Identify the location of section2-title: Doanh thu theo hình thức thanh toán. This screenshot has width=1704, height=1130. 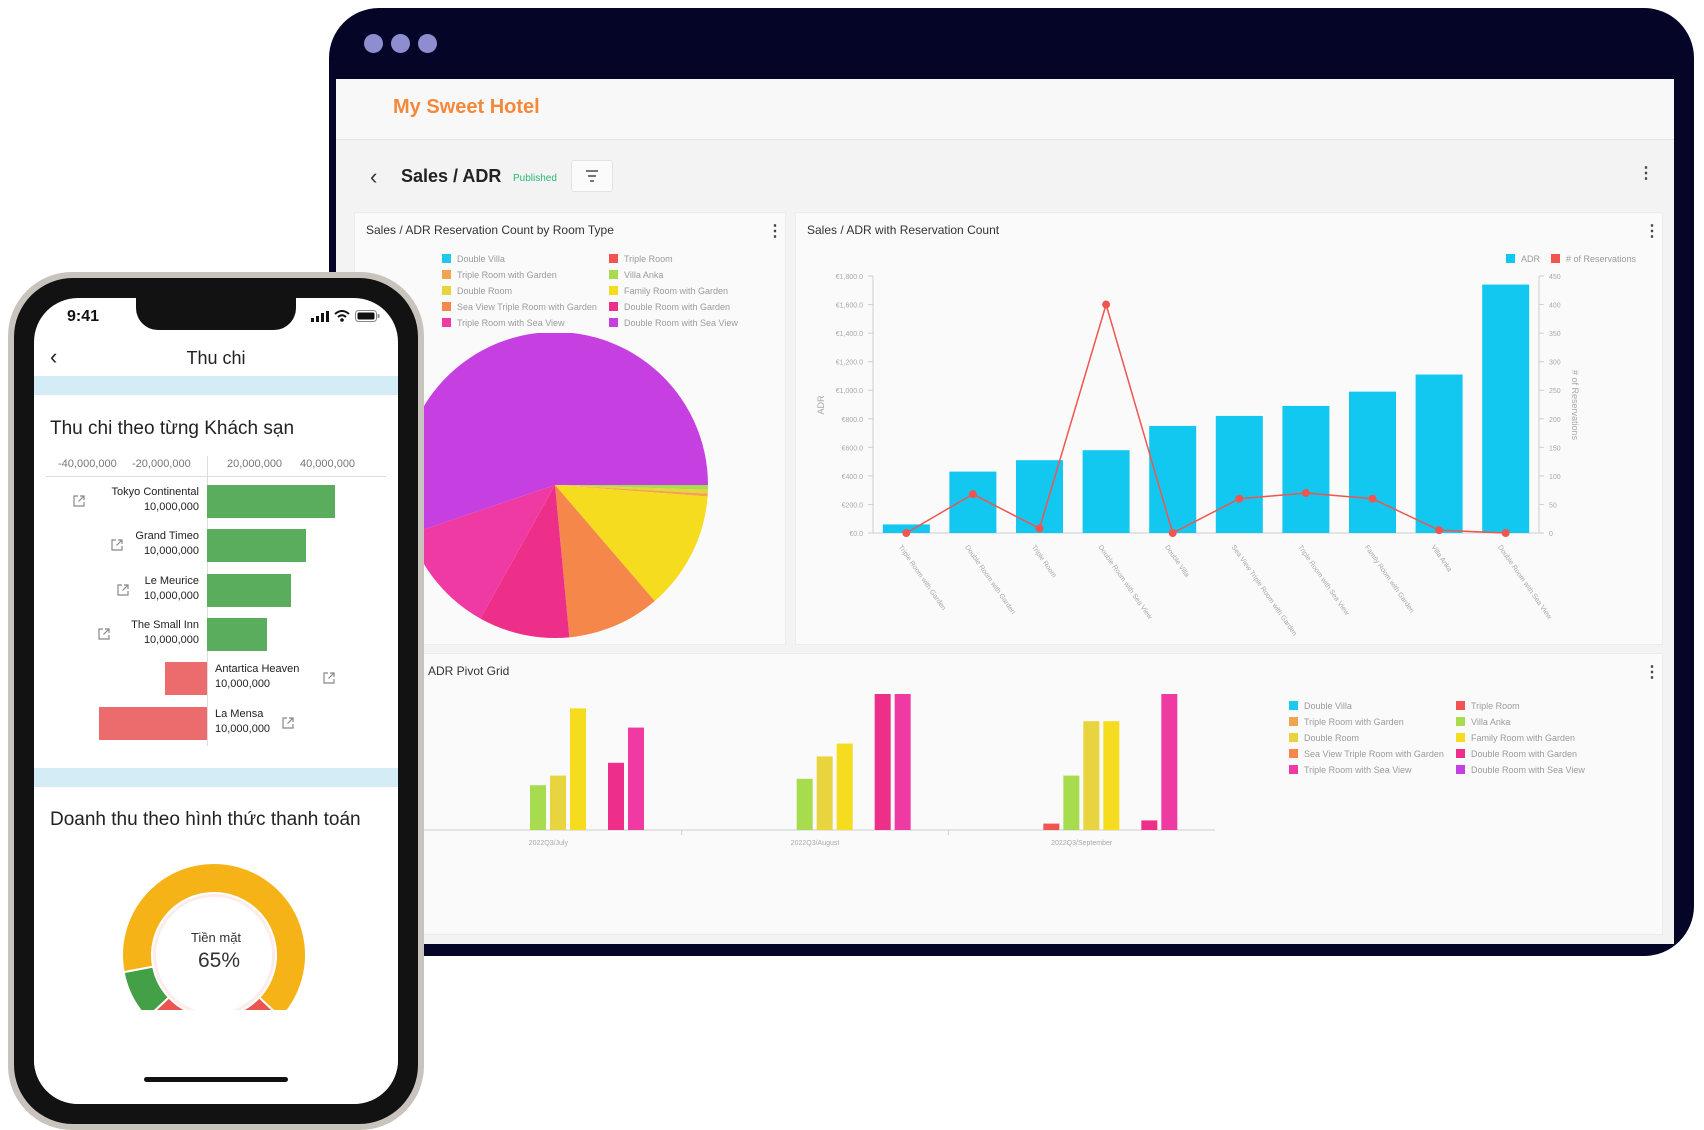
(205, 819).